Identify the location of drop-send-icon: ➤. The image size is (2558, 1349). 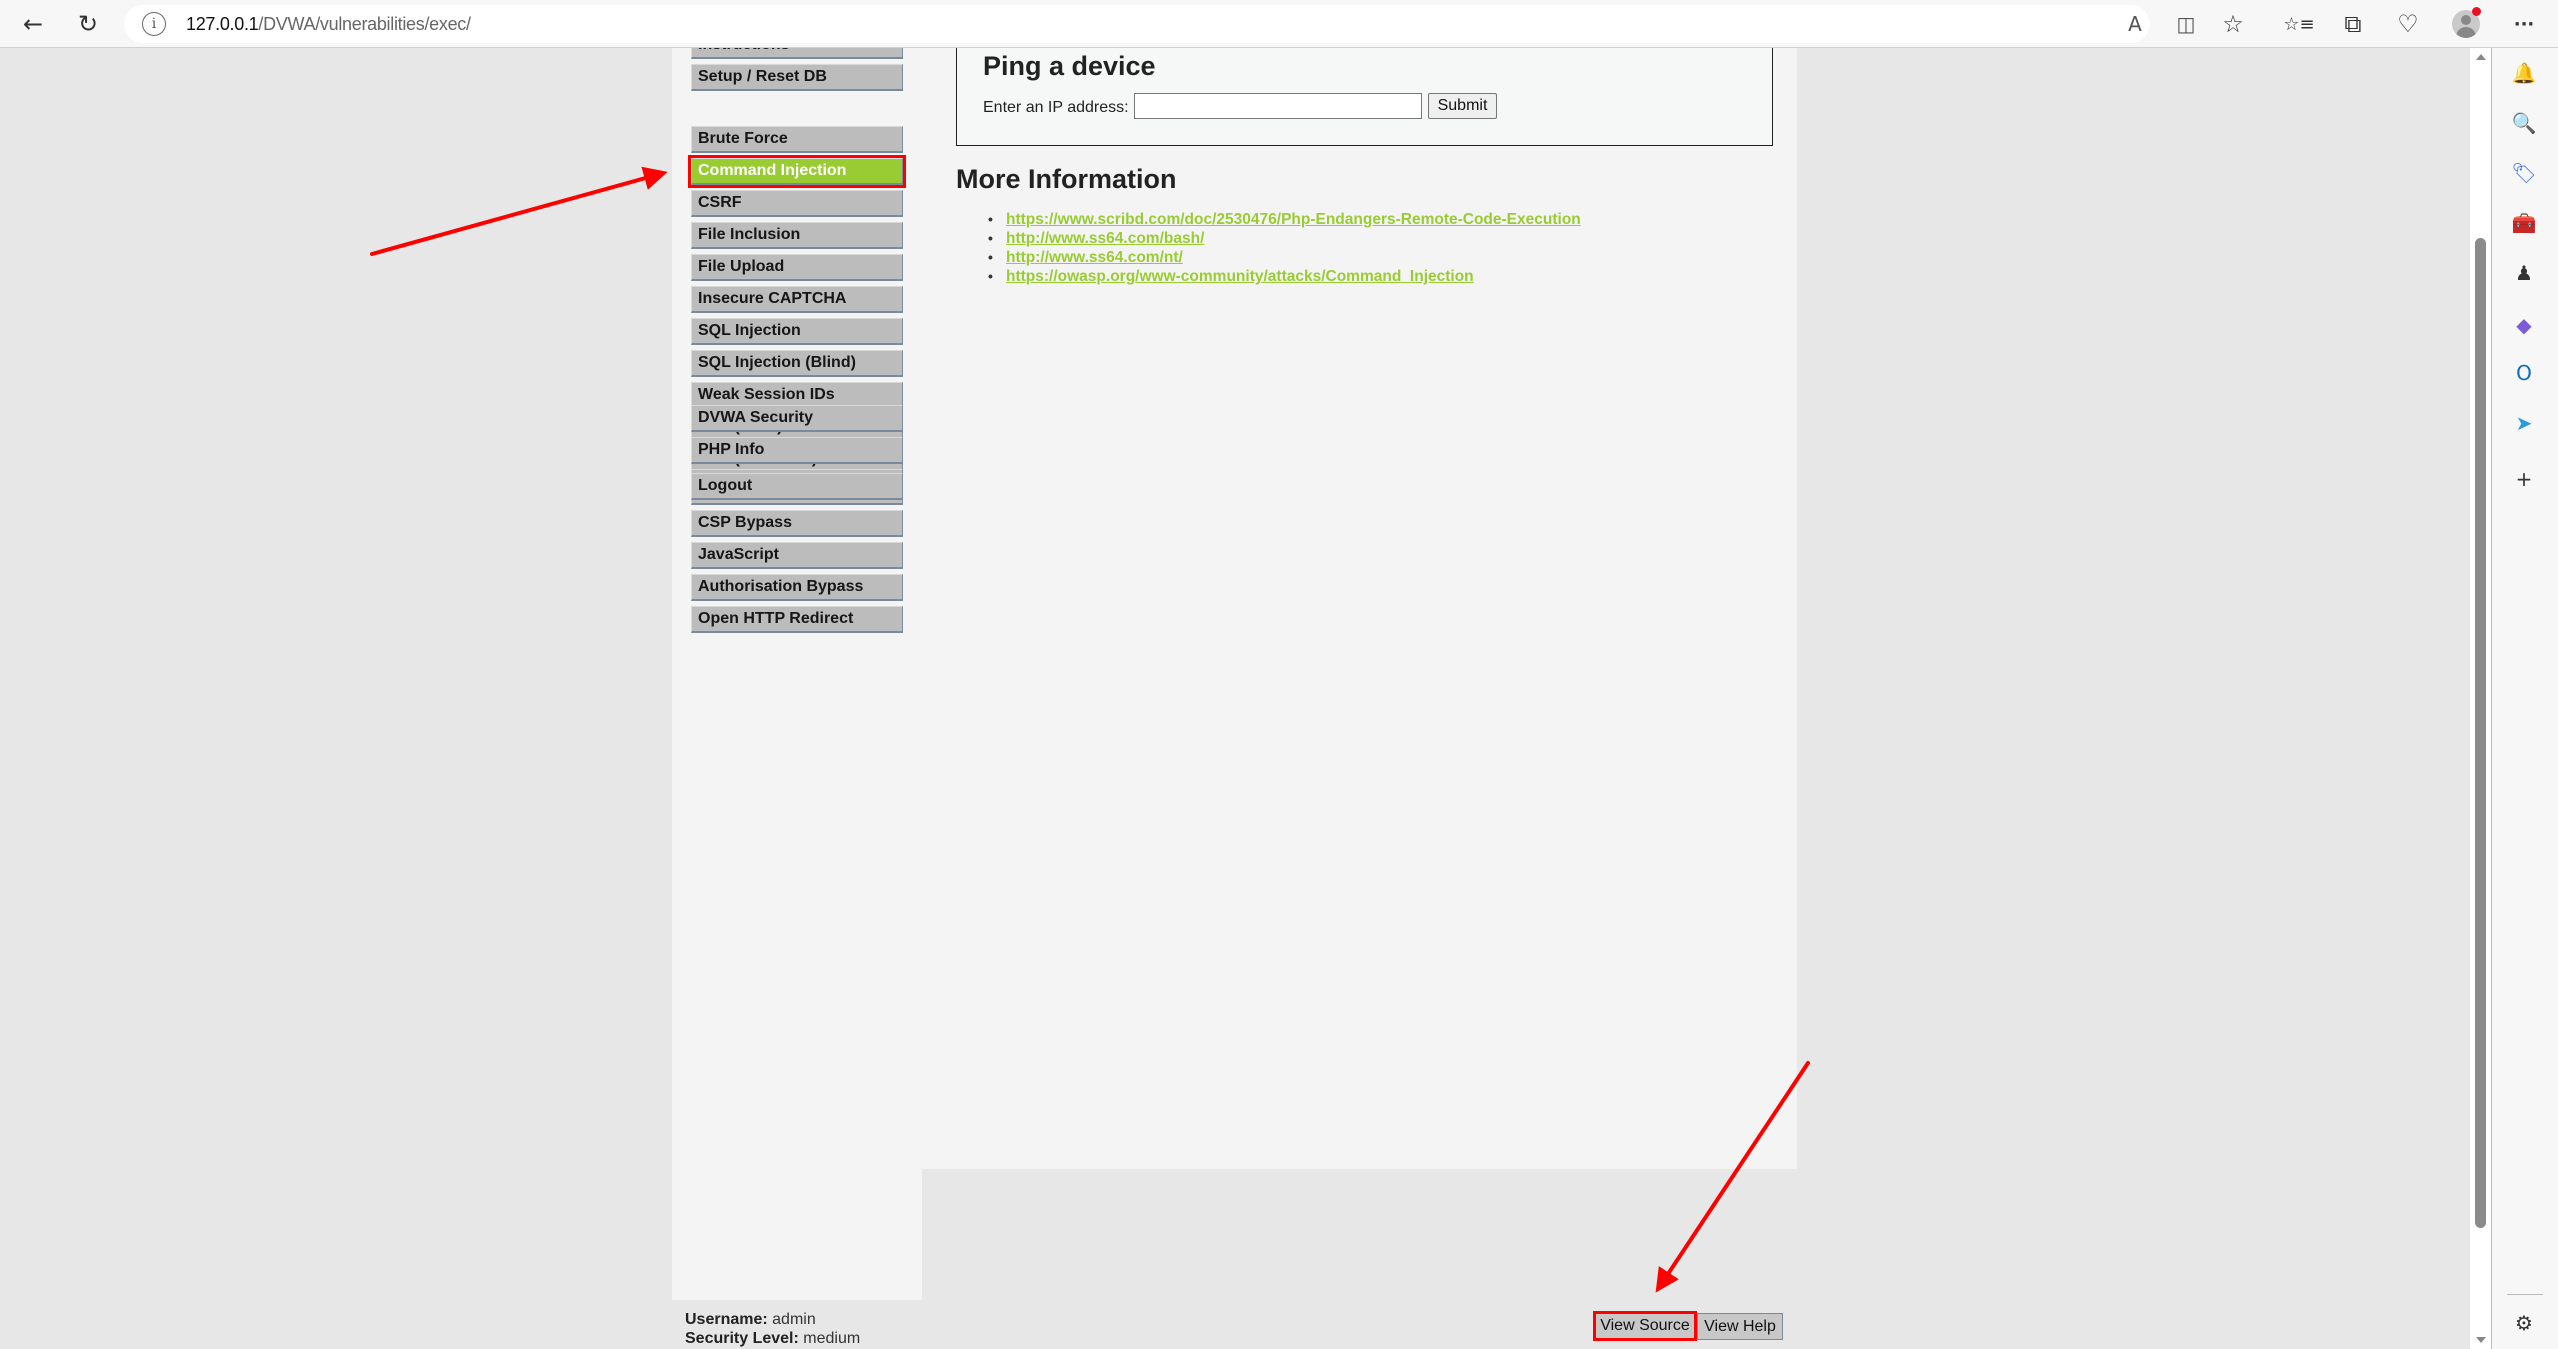
(2524, 423).